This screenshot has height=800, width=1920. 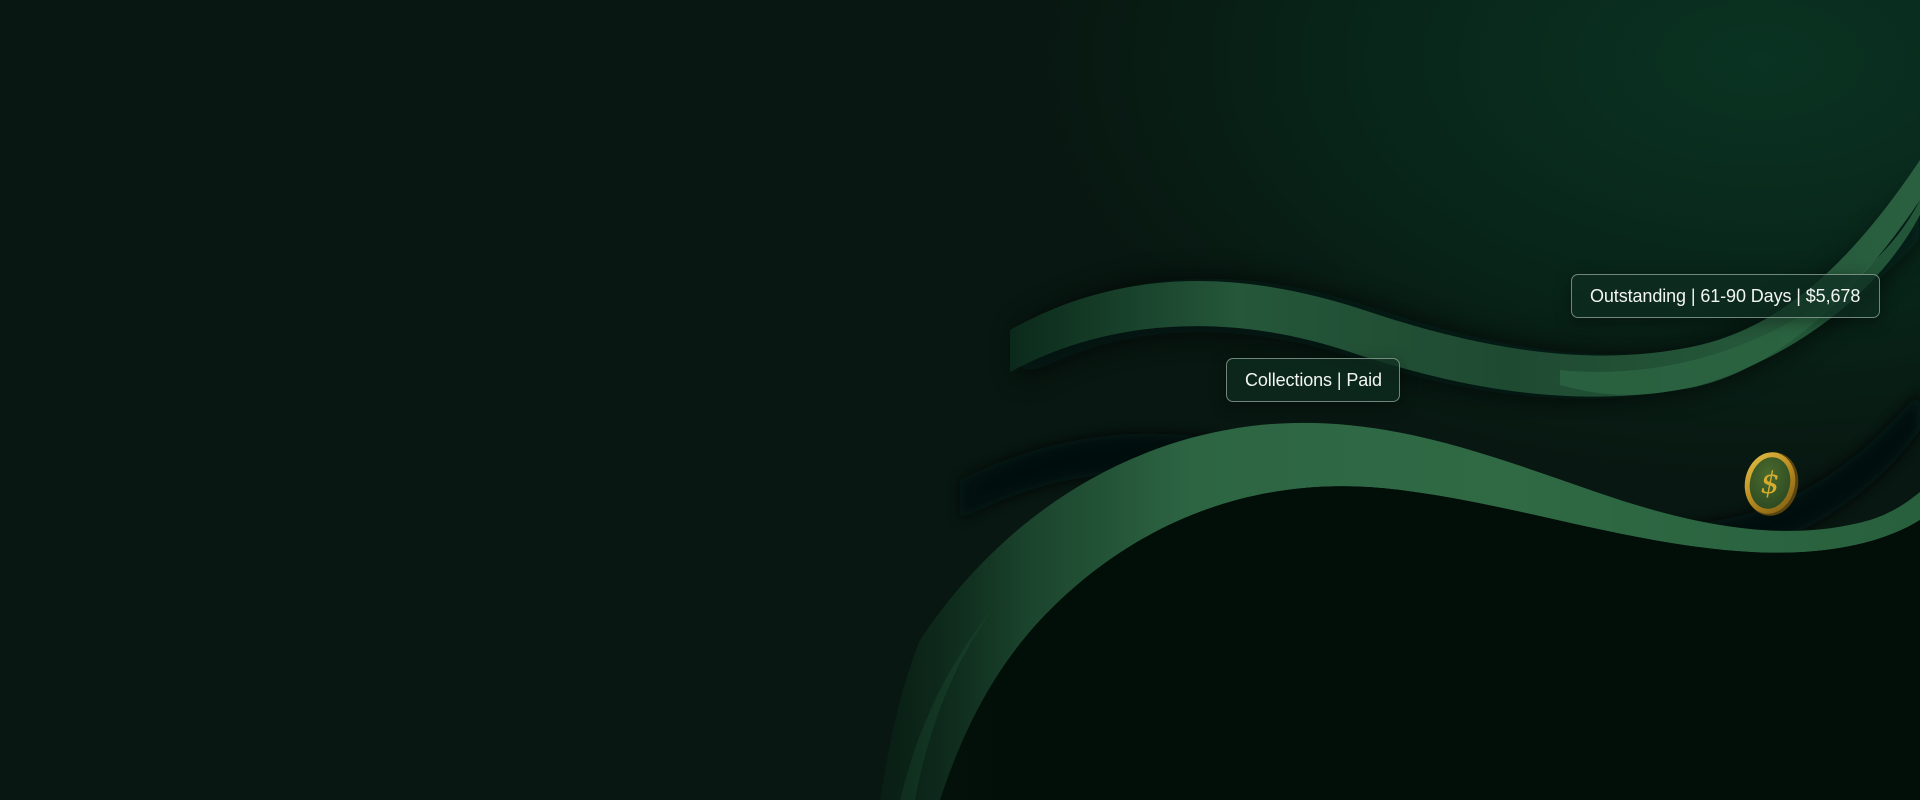 I want to click on dollar-symbol: $, so click(x=1769, y=483).